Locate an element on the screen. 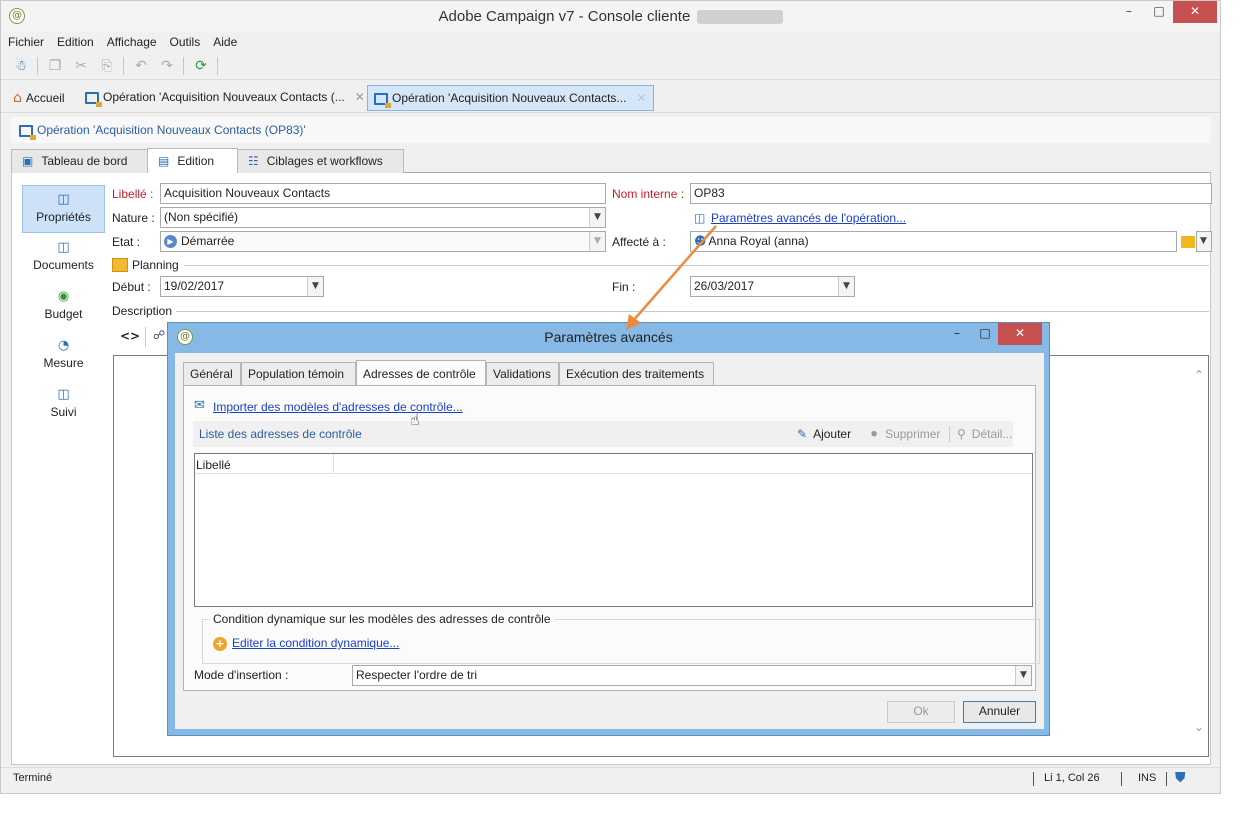 The height and width of the screenshot is (813, 1240). folder-icon is located at coordinates (1188, 242).